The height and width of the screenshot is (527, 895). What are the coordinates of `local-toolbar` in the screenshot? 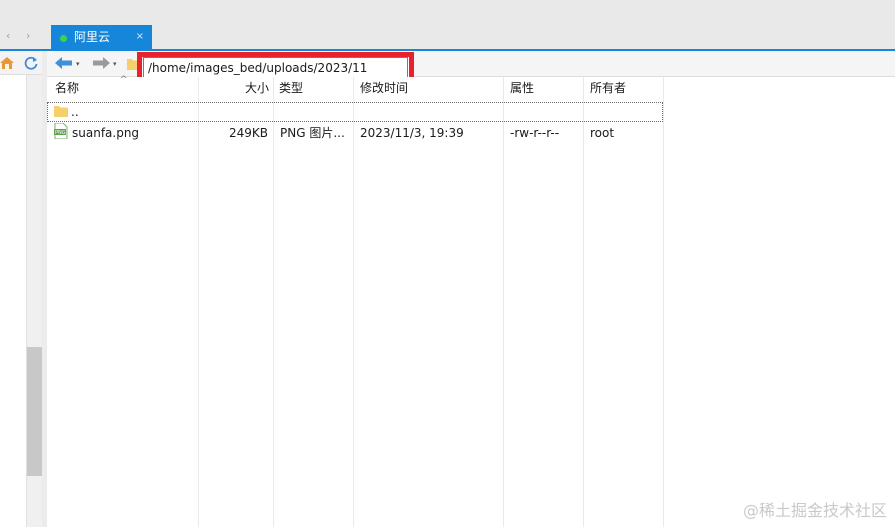 It's located at (21, 63).